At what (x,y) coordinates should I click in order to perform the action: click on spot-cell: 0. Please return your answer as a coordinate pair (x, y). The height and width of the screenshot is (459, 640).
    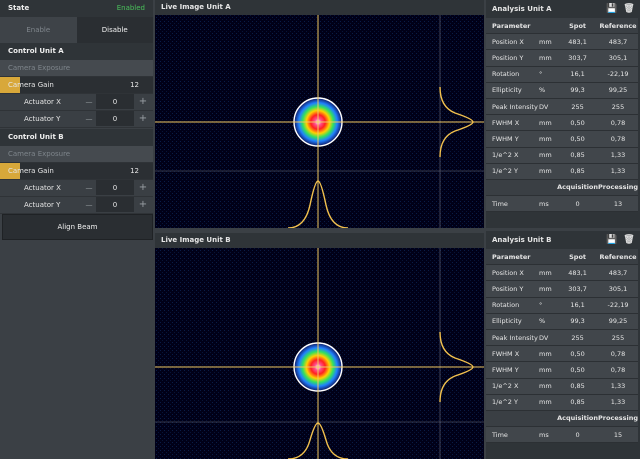
    Looking at the image, I should click on (578, 435).